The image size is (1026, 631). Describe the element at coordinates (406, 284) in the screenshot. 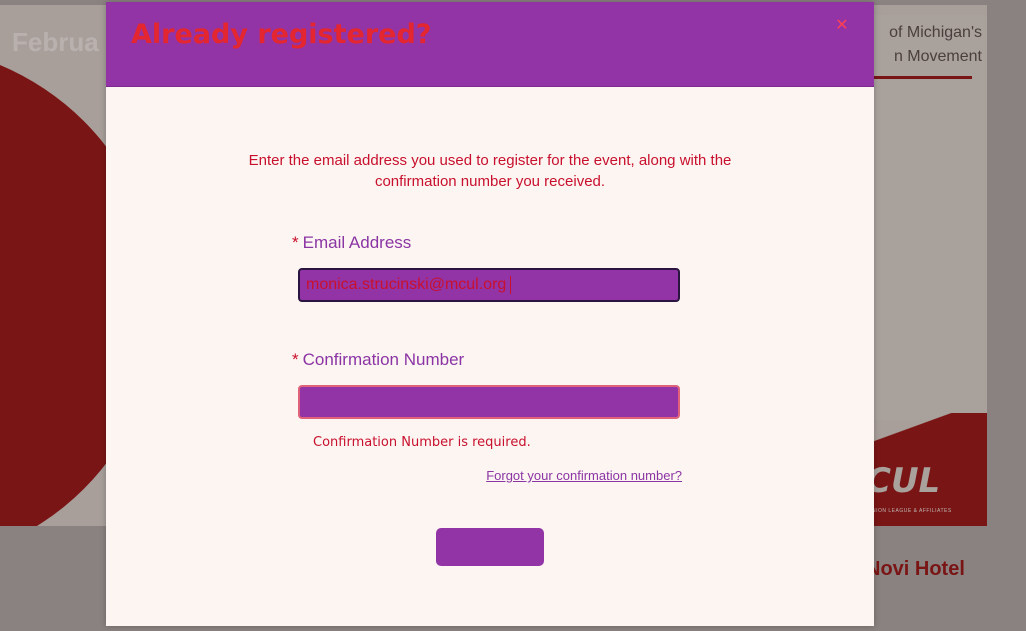

I see `email-field-value: monica.strucinski@mcul.org` at that location.